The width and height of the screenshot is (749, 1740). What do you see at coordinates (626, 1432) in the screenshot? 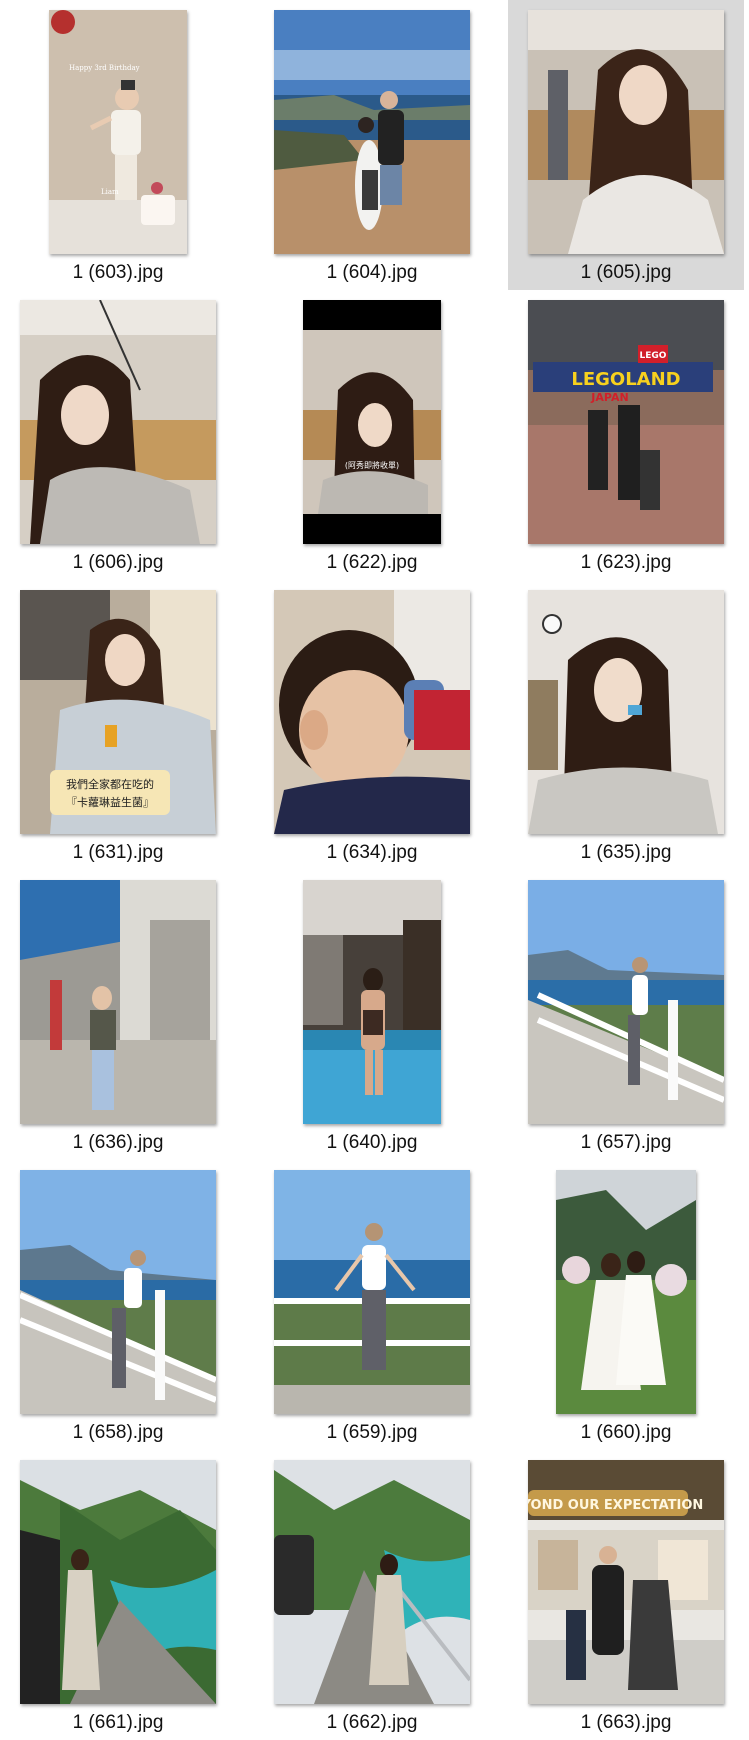
I see `file-name: 1 (660).jpg` at bounding box center [626, 1432].